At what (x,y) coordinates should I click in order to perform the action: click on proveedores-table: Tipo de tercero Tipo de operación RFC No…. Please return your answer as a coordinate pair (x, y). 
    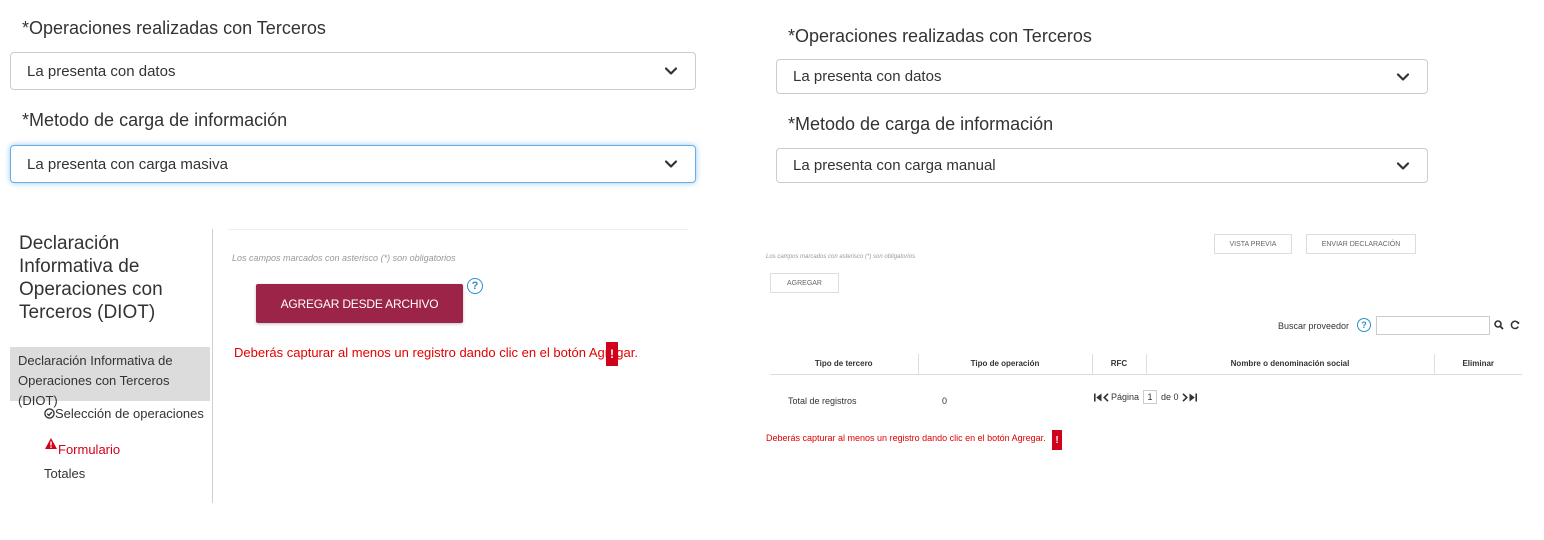
    Looking at the image, I should click on (1146, 364).